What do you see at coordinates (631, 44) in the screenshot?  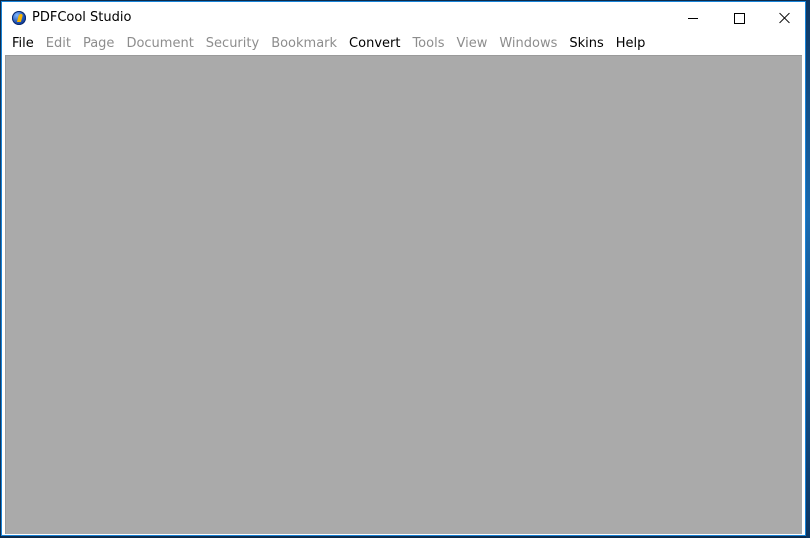 I see `menu-help: Help` at bounding box center [631, 44].